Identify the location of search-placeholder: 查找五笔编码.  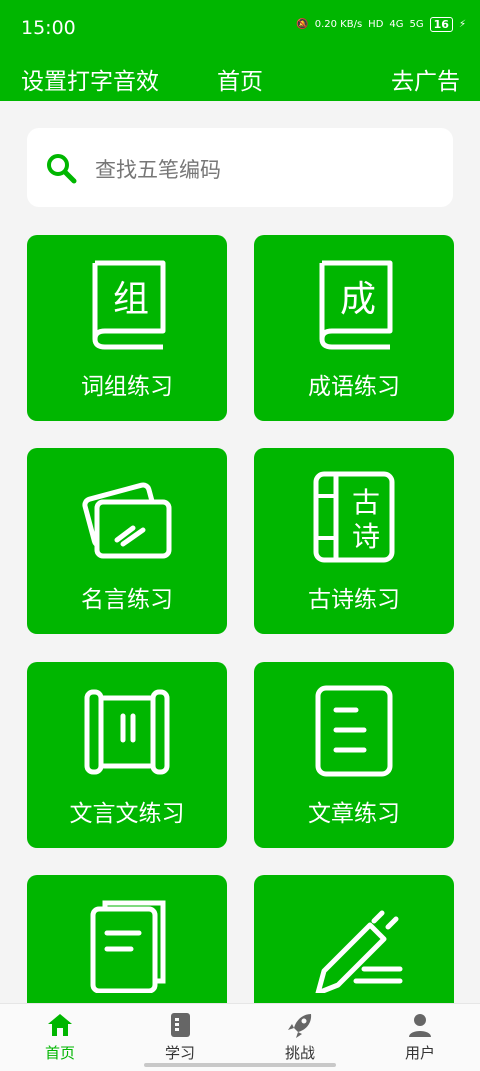
(158, 170).